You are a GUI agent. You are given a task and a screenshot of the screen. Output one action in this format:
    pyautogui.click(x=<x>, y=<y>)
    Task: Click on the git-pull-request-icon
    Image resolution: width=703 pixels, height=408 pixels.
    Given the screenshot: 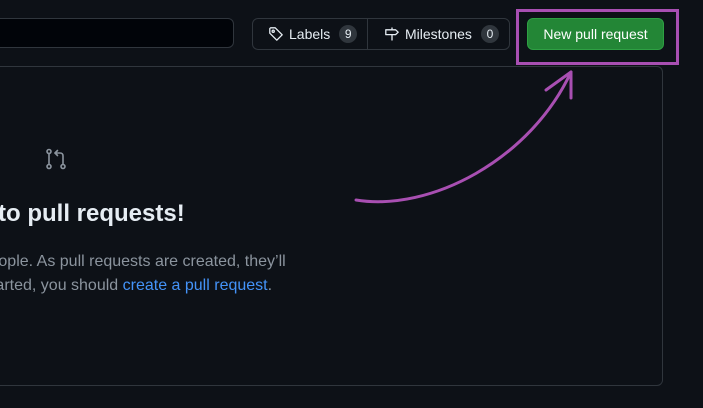 What is the action you would take?
    pyautogui.click(x=56, y=161)
    